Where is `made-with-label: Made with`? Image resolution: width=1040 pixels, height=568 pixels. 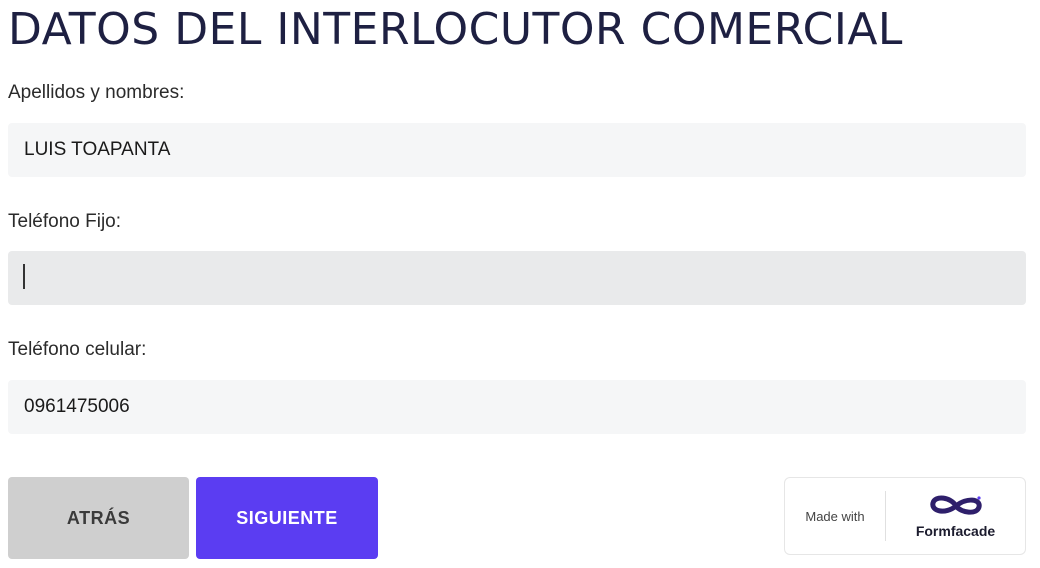 made-with-label: Made with is located at coordinates (835, 516).